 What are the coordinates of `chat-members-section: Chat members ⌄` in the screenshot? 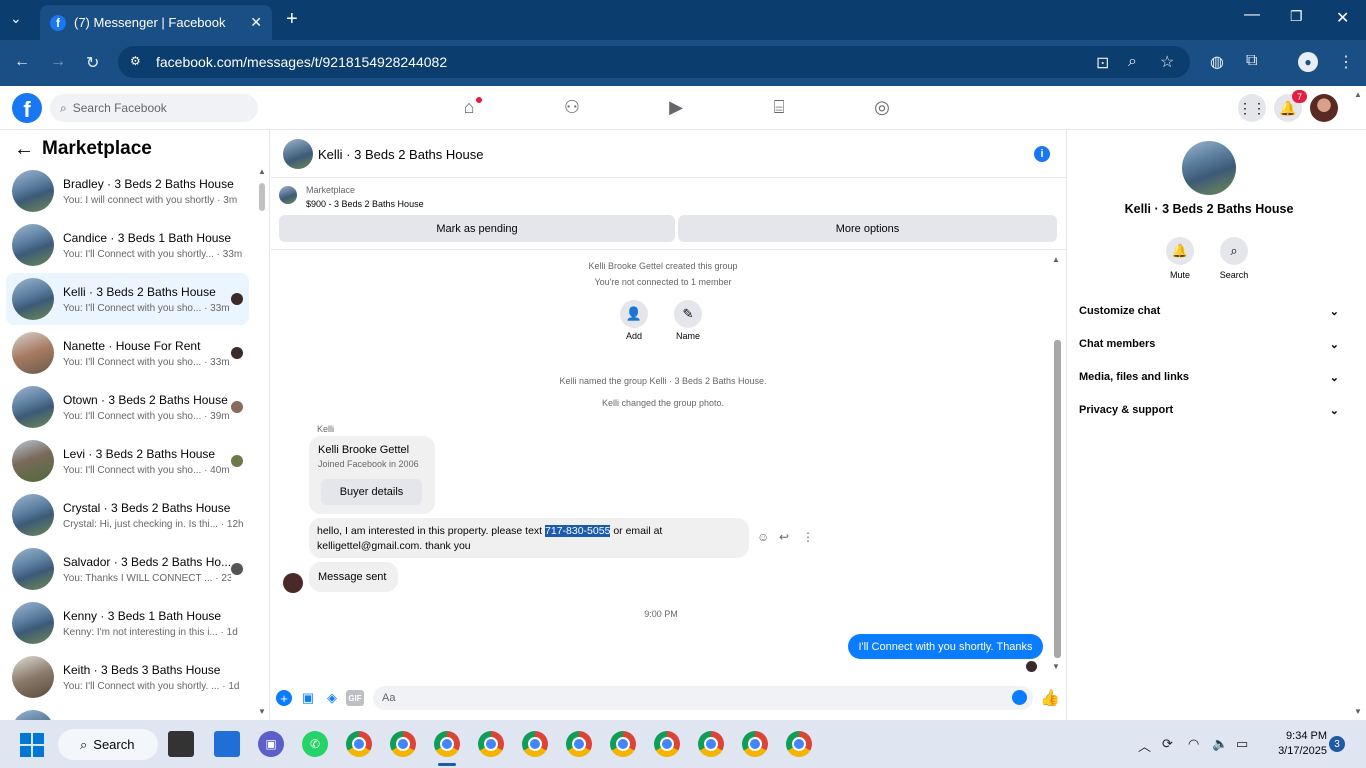 It's located at (1209, 344).